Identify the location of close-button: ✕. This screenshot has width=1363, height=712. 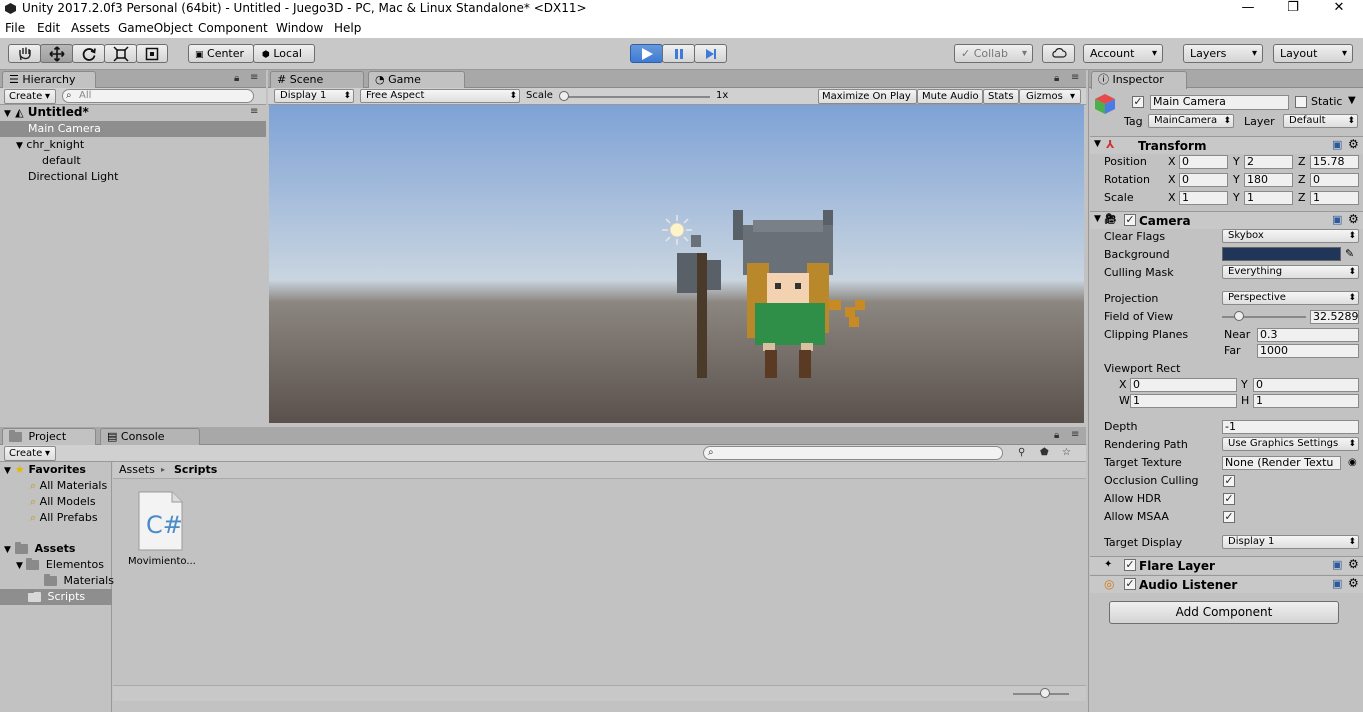
(1339, 9).